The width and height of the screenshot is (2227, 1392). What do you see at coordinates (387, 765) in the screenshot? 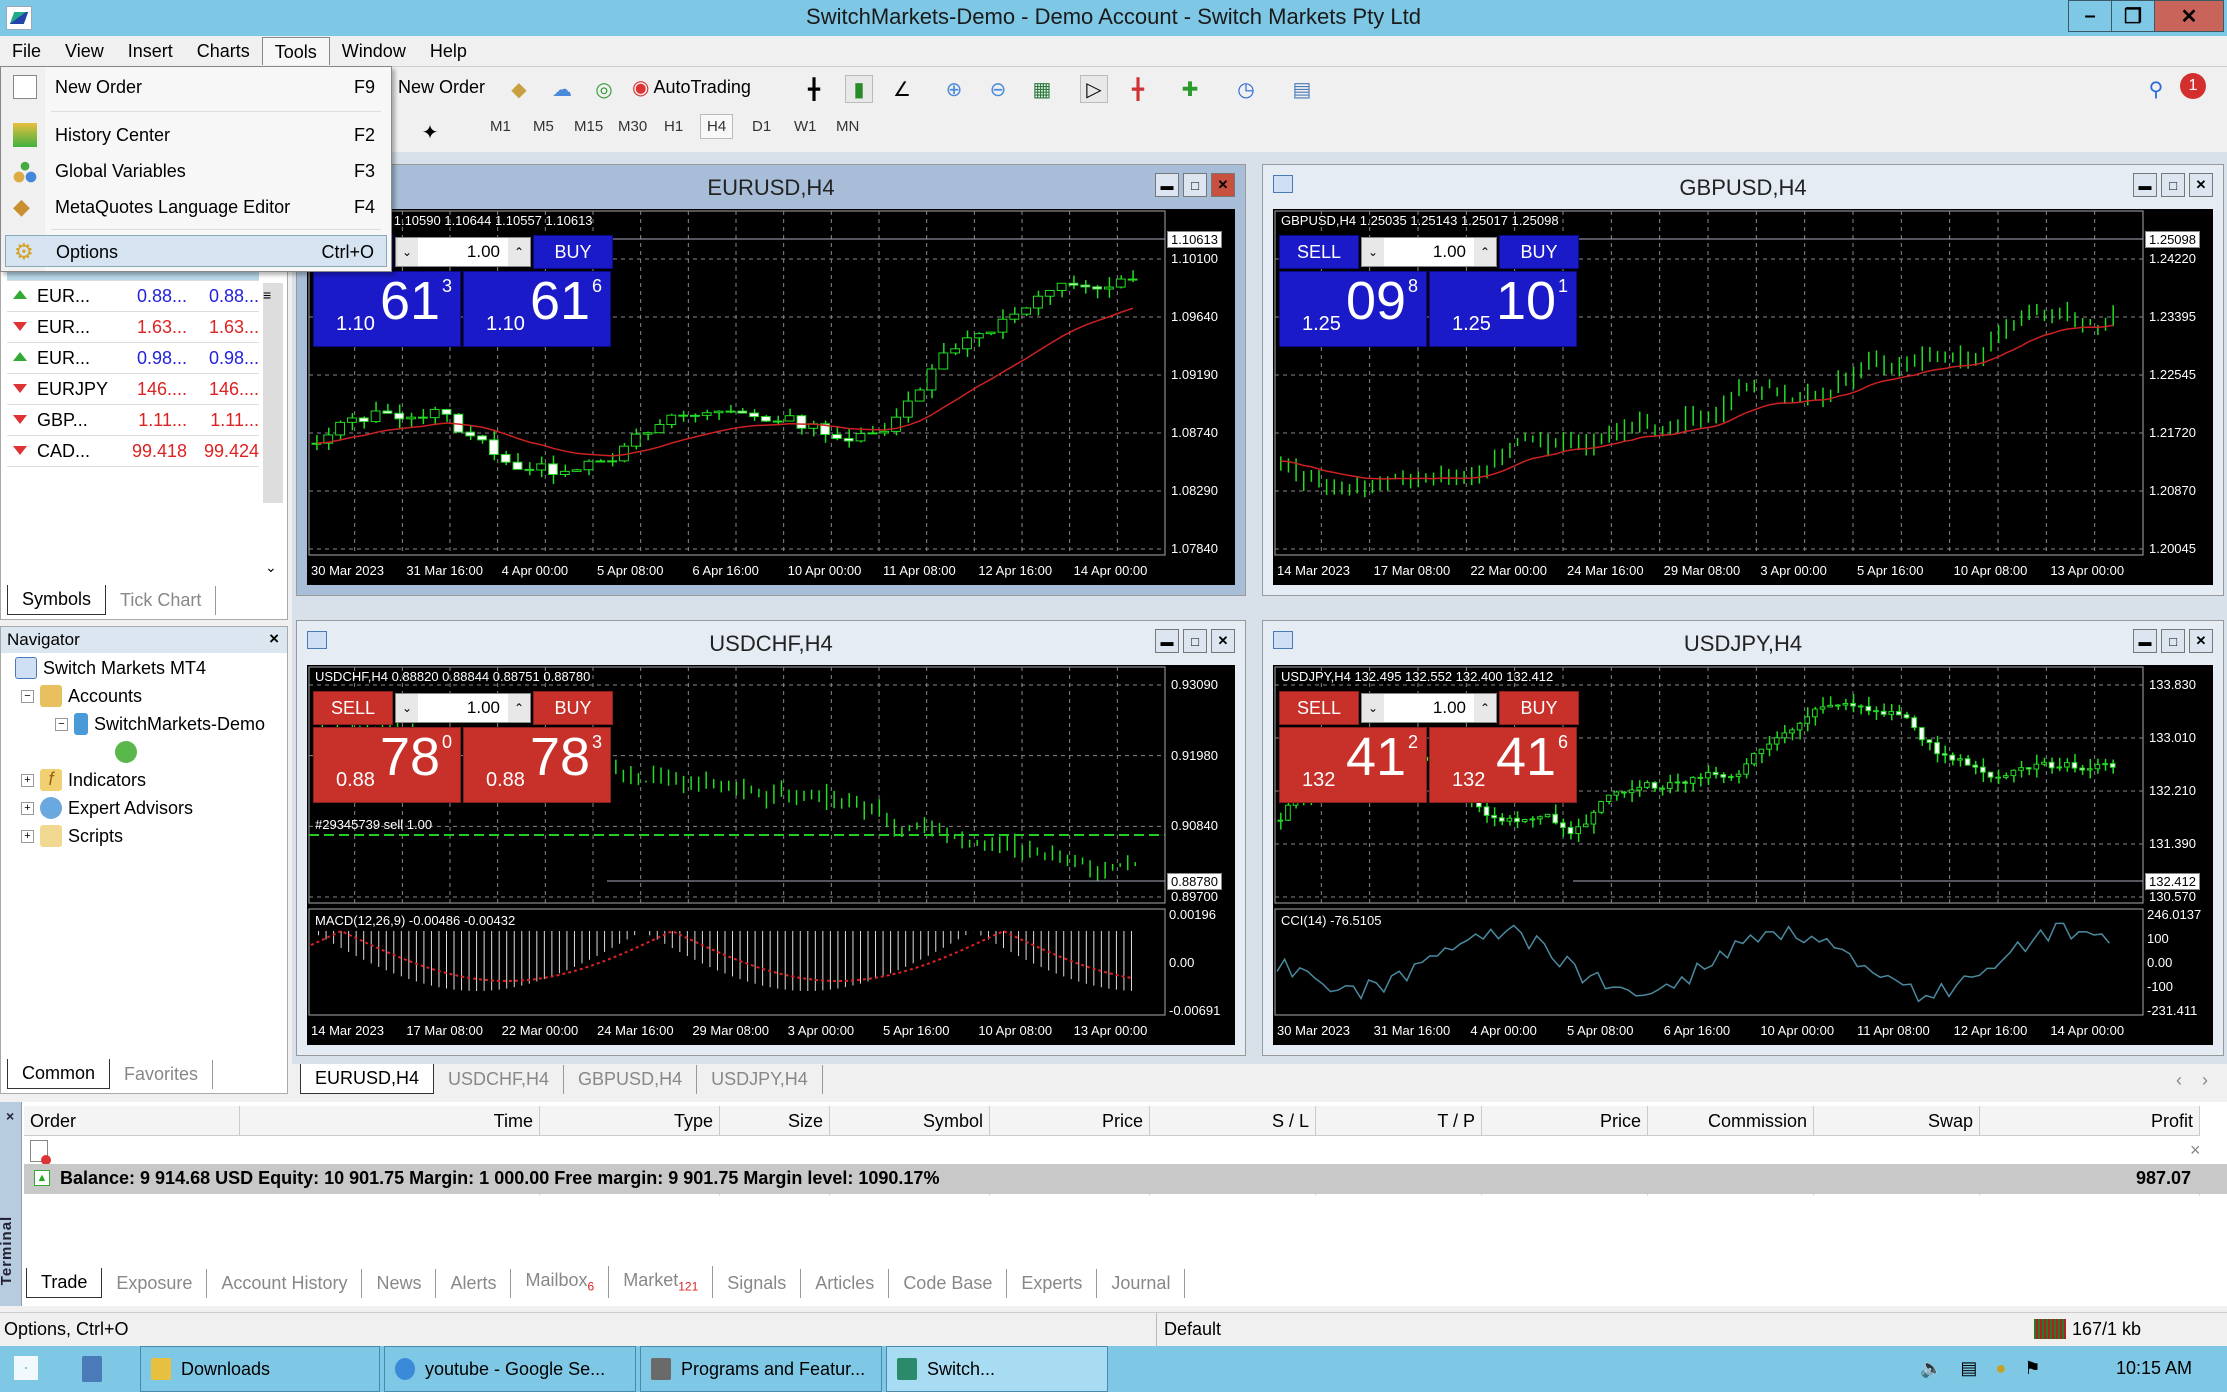
I see `bid-quote: 0.88 78 0` at bounding box center [387, 765].